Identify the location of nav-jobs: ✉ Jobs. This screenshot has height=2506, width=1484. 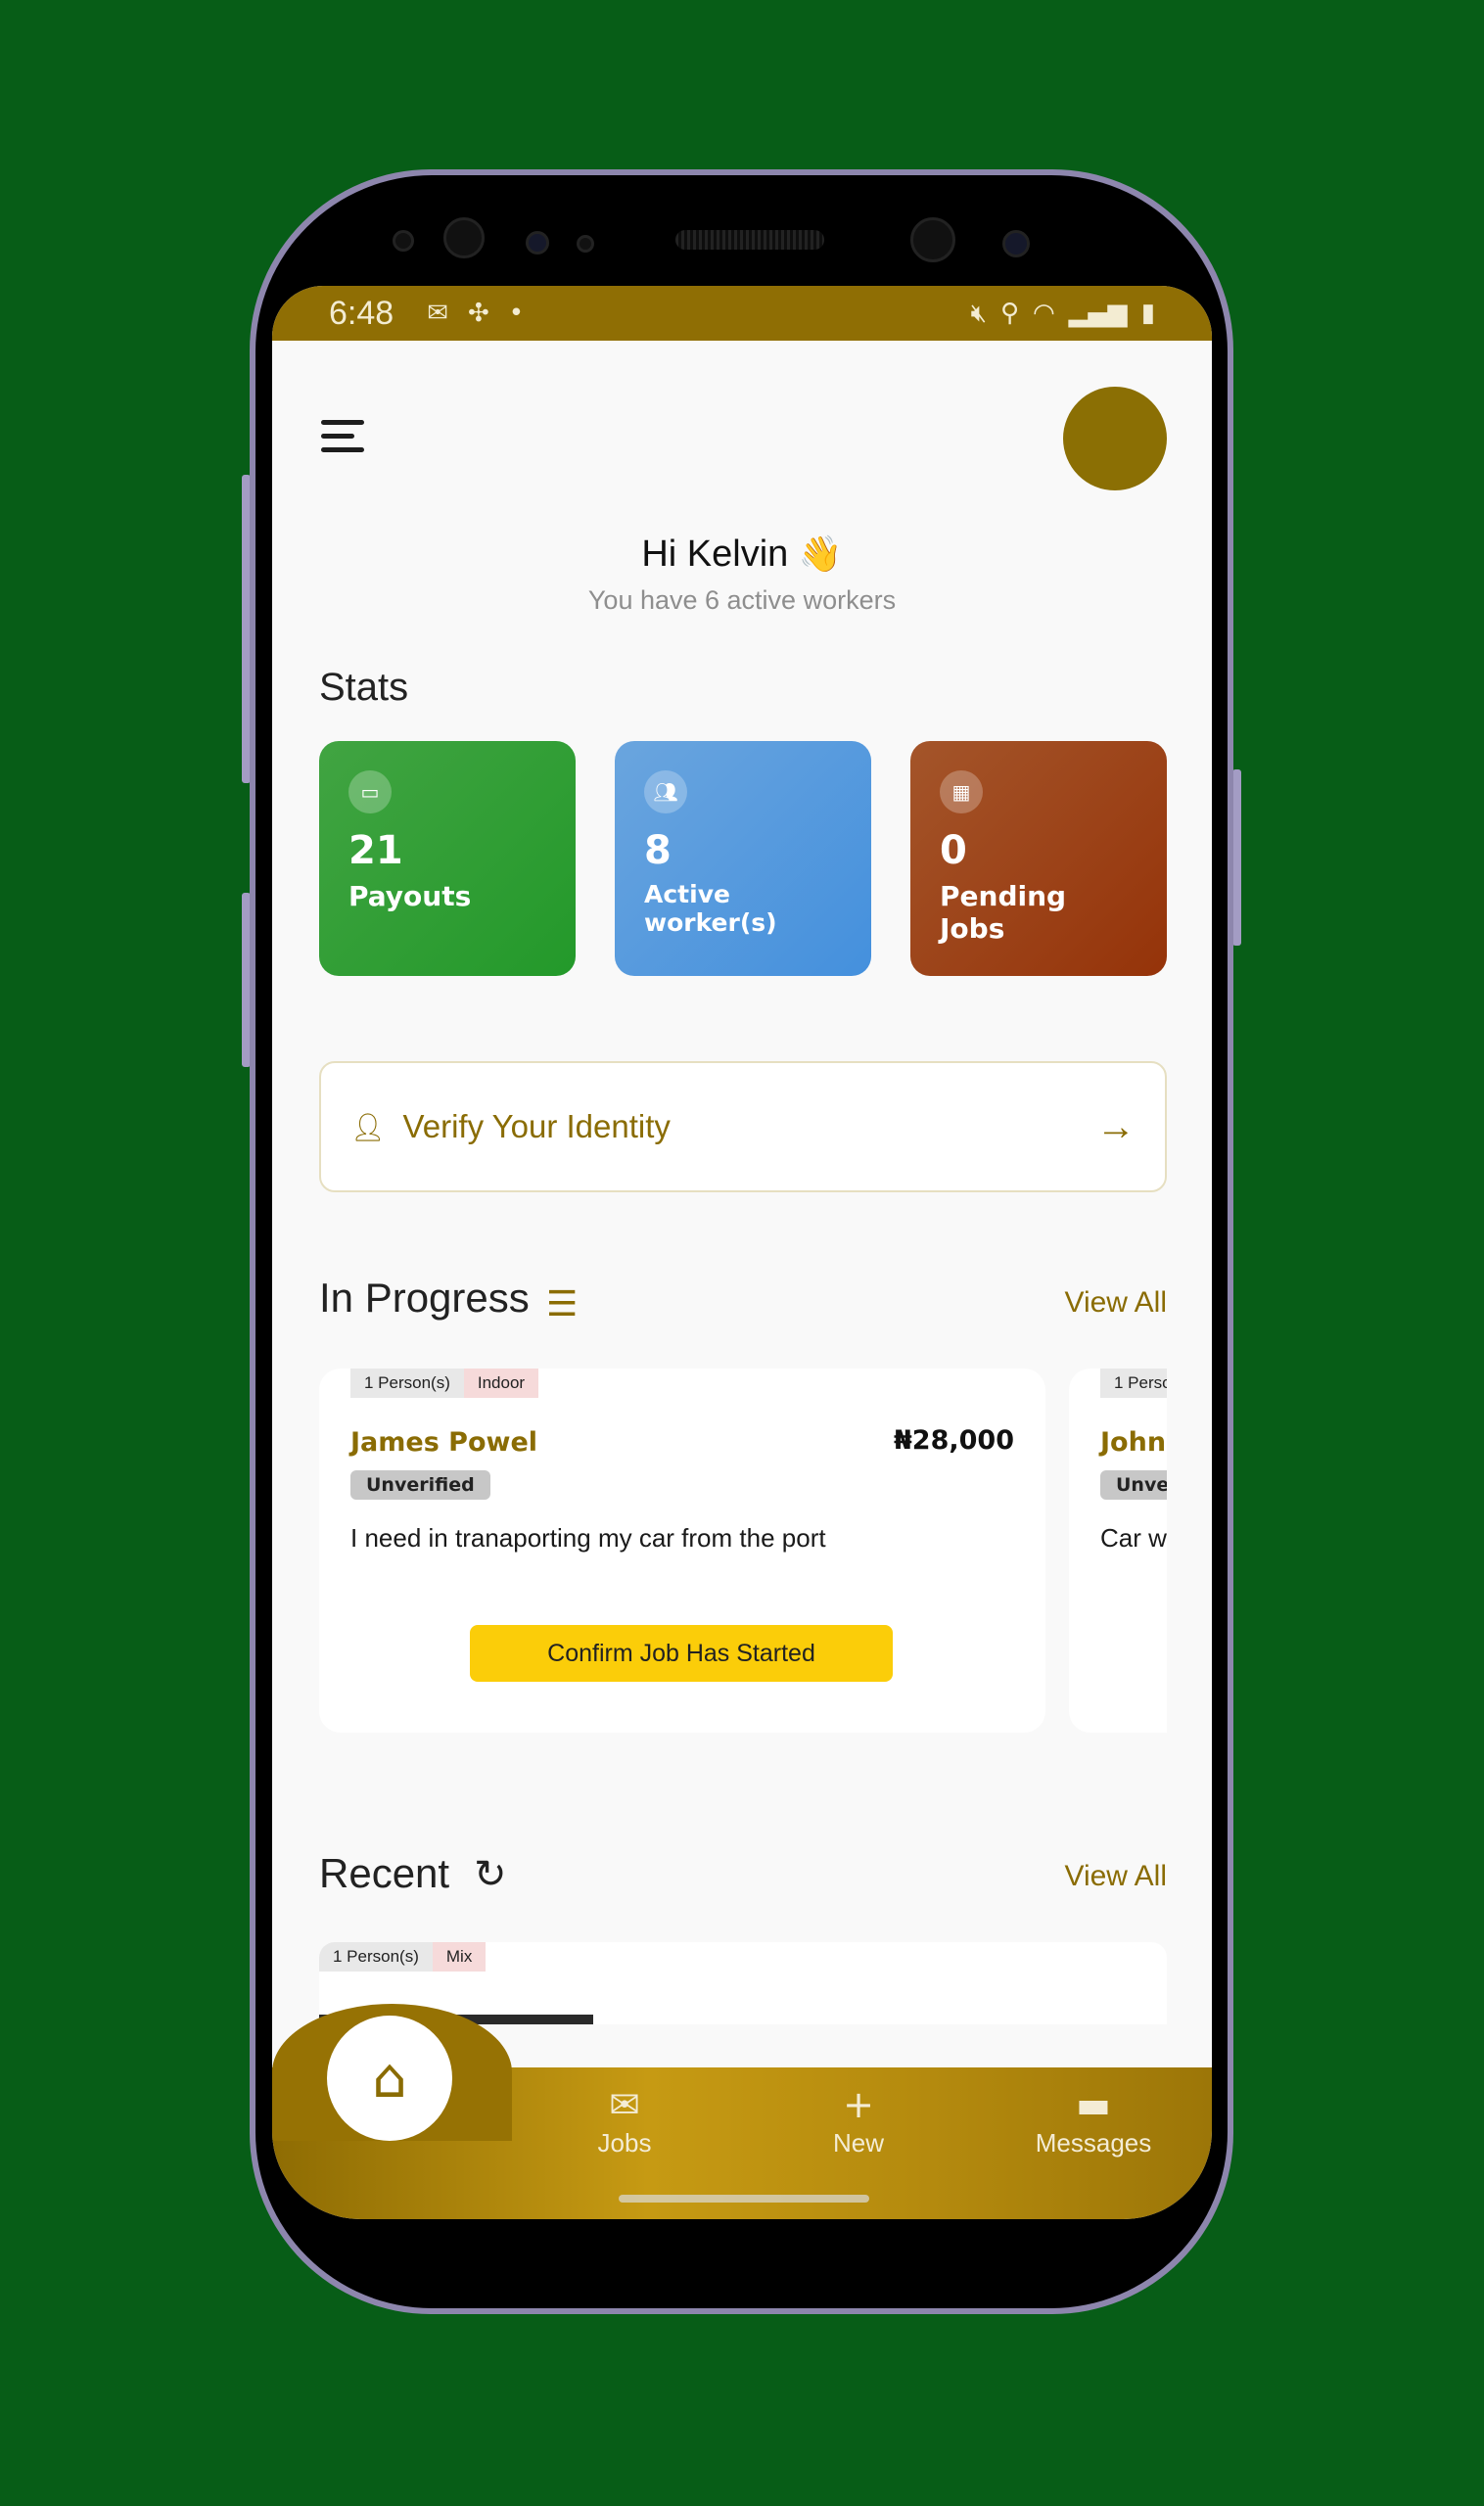
(624, 2120).